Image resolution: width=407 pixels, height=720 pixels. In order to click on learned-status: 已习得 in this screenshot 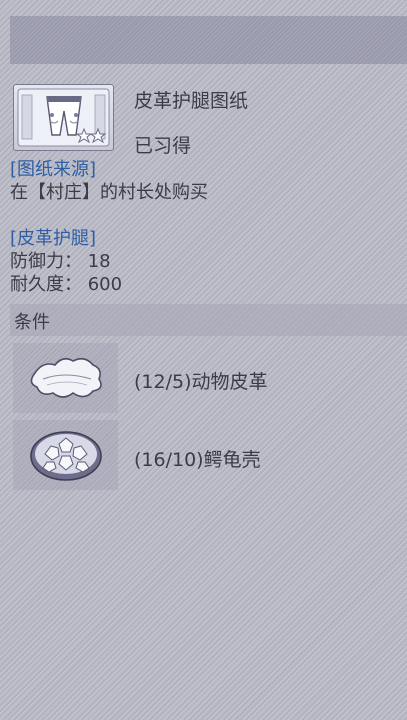, I will do `click(163, 146)`.